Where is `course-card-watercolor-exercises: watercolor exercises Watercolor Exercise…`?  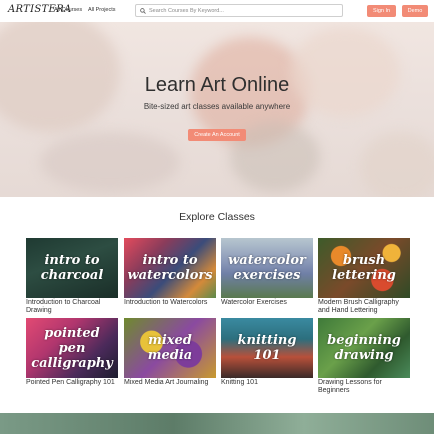
course-card-watercolor-exercises: watercolor exercises Watercolor Exercise… is located at coordinates (267, 272).